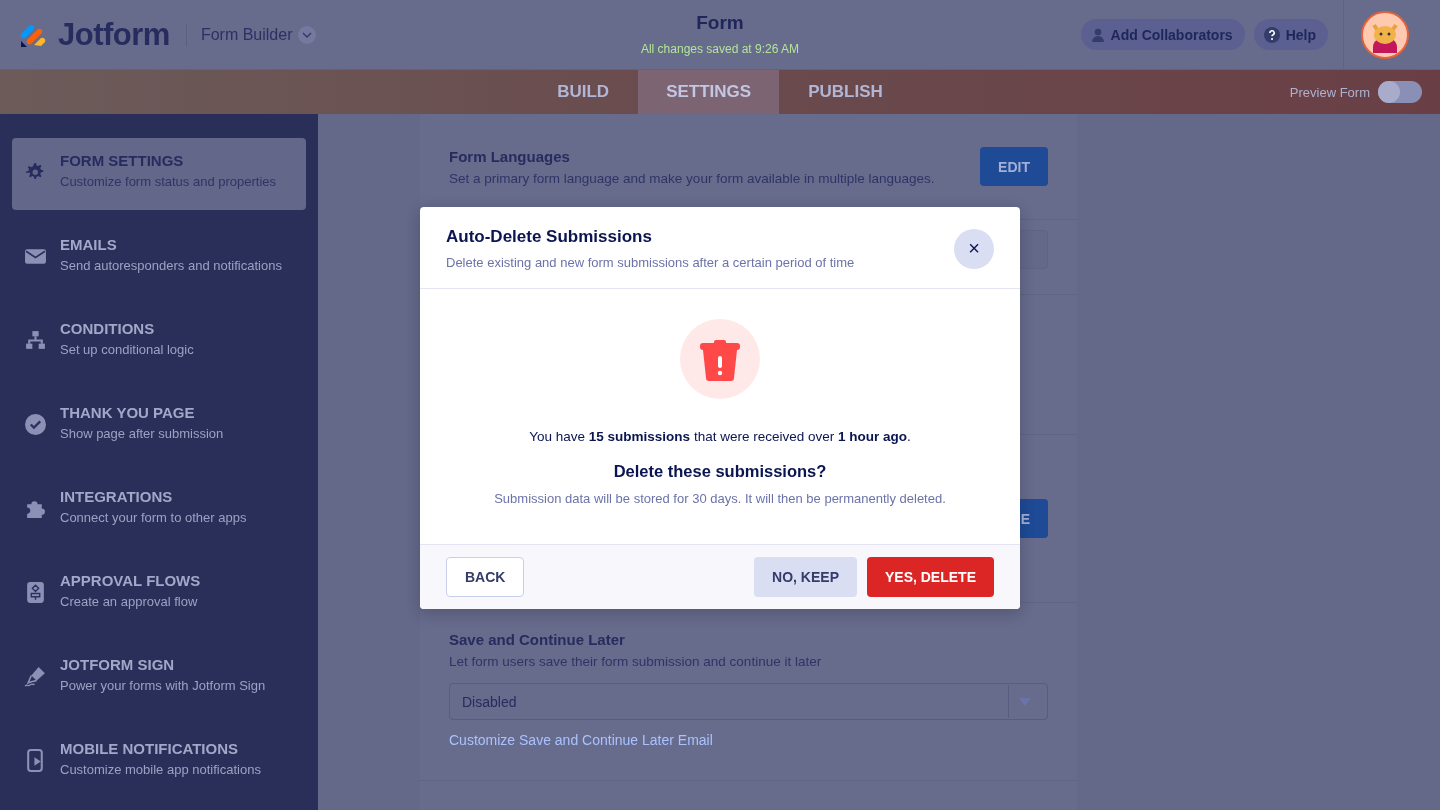  Describe the element at coordinates (1025, 701) in the screenshot. I see `caret-icon` at that location.